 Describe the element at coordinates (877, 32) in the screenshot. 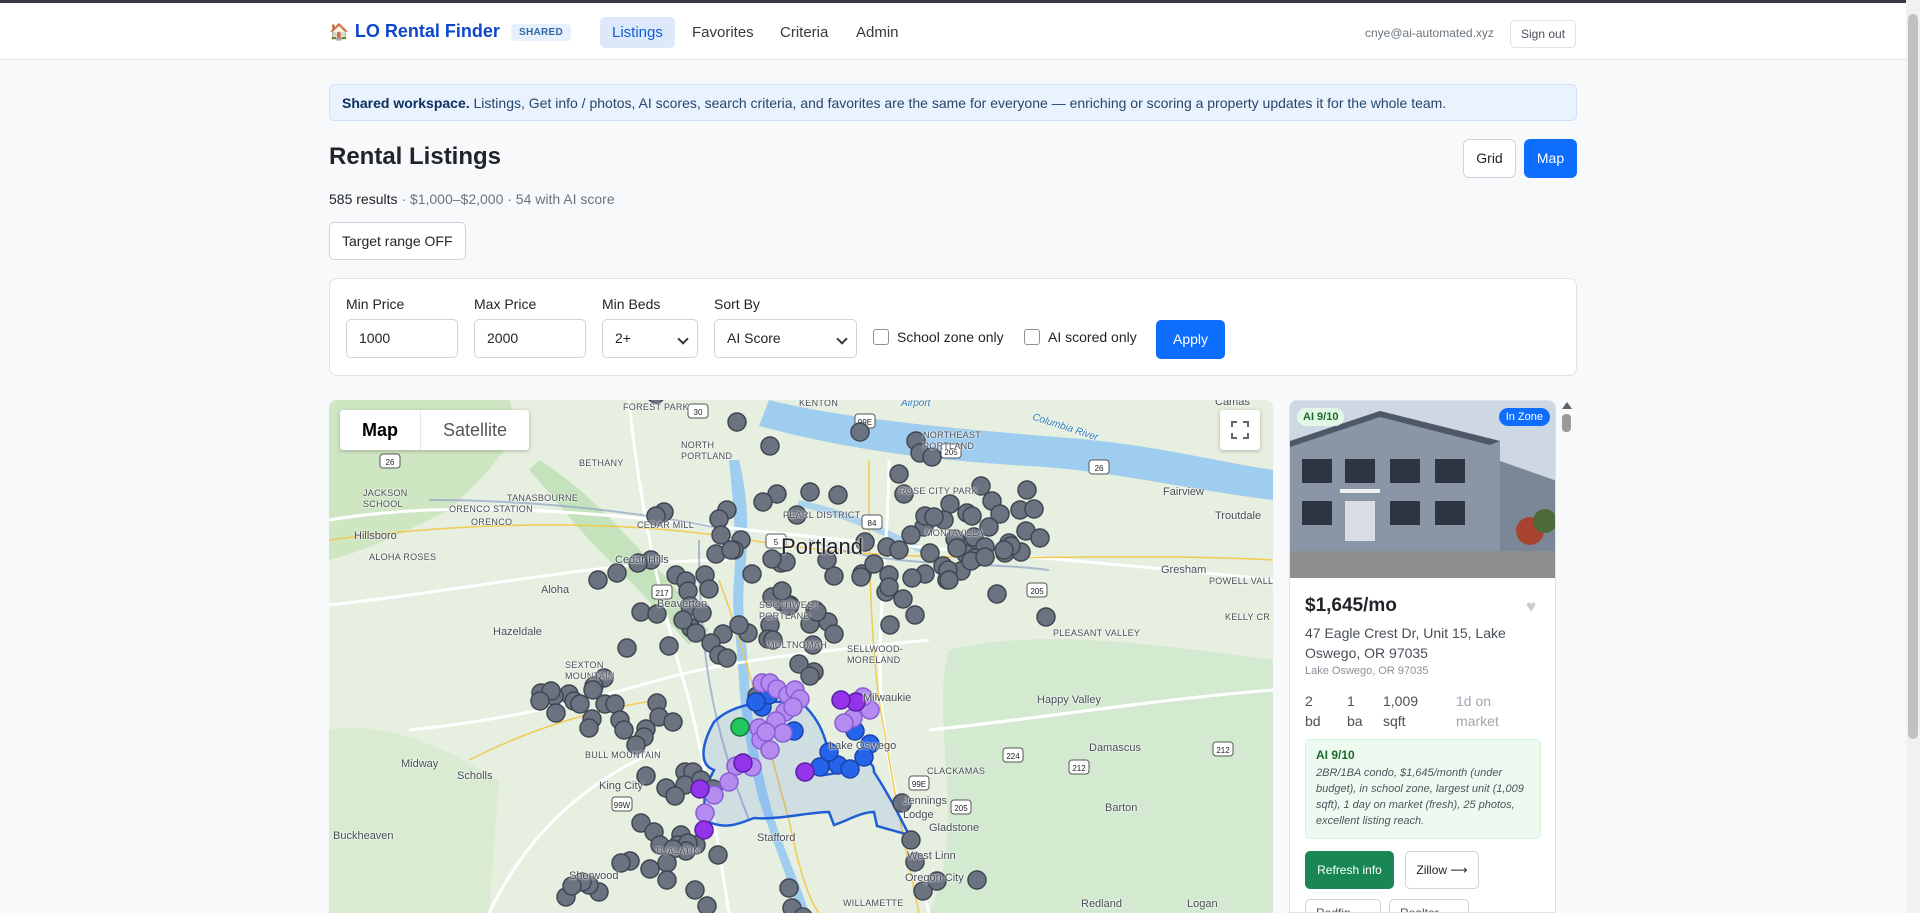

I see `nav-link-admin: Admin` at that location.